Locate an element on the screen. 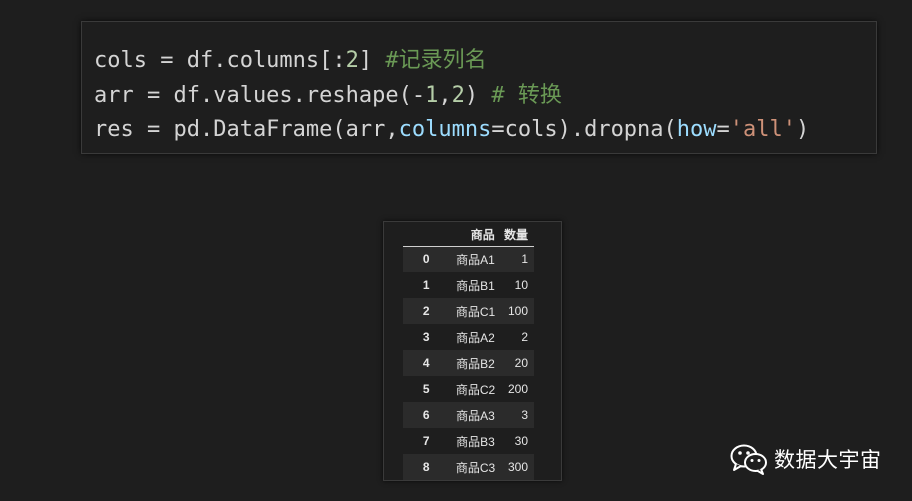  row-index: 3 is located at coordinates (426, 337).